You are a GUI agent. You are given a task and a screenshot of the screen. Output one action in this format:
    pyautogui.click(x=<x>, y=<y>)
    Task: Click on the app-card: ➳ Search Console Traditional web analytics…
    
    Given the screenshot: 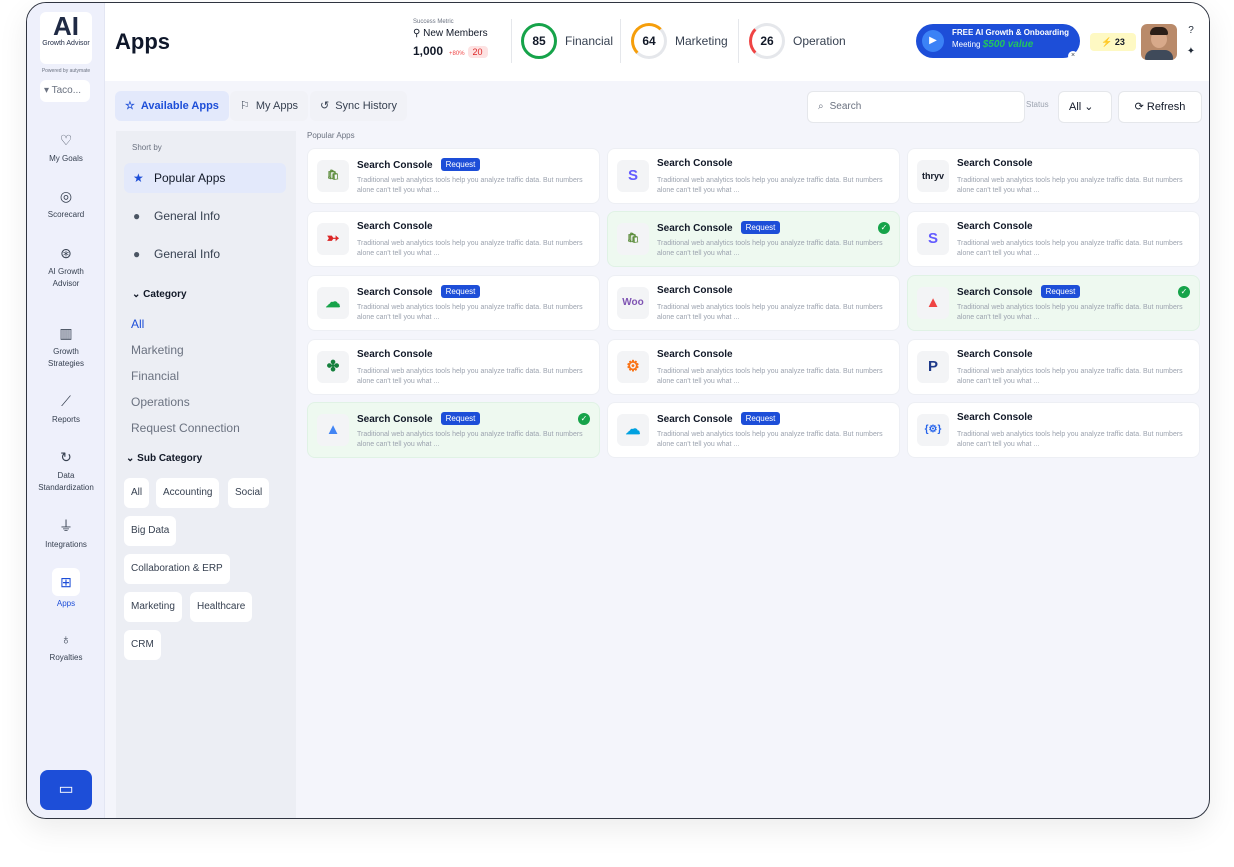 What is the action you would take?
    pyautogui.click(x=453, y=239)
    